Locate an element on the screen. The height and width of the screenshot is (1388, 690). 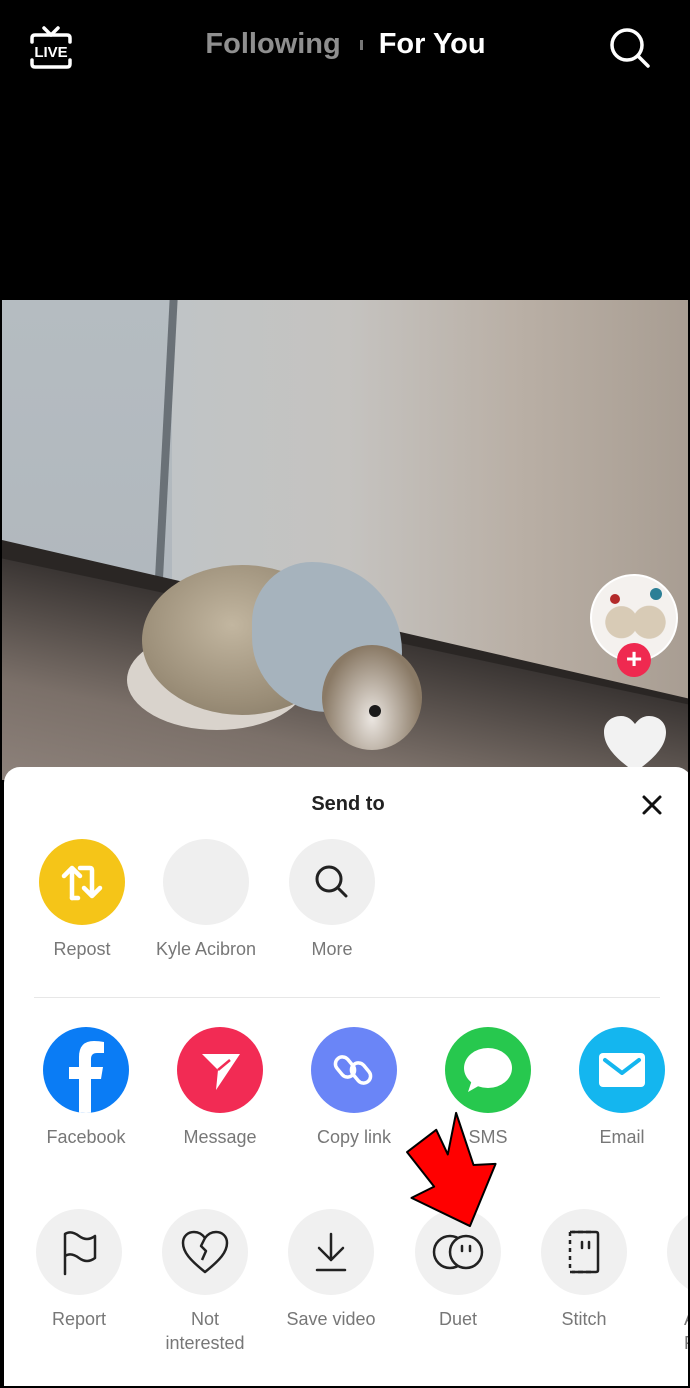
sms-label: SMS is located at coordinates (488, 1137).